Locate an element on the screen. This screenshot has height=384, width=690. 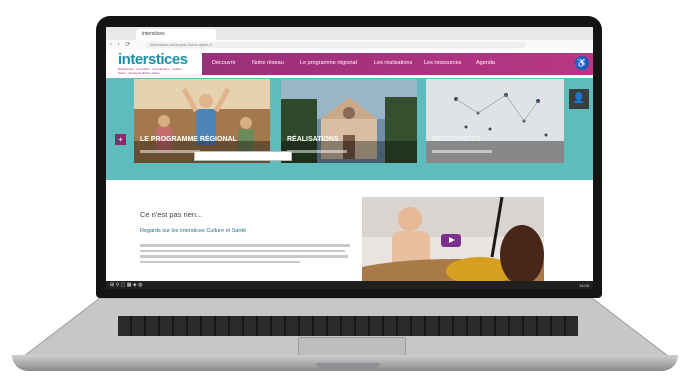
logo-word: interstices is located at coordinates (153, 59).